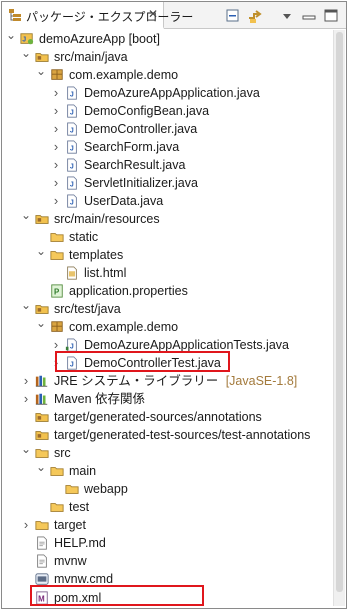  I want to click on tree-item: › J UserData.java, so click(167, 201).